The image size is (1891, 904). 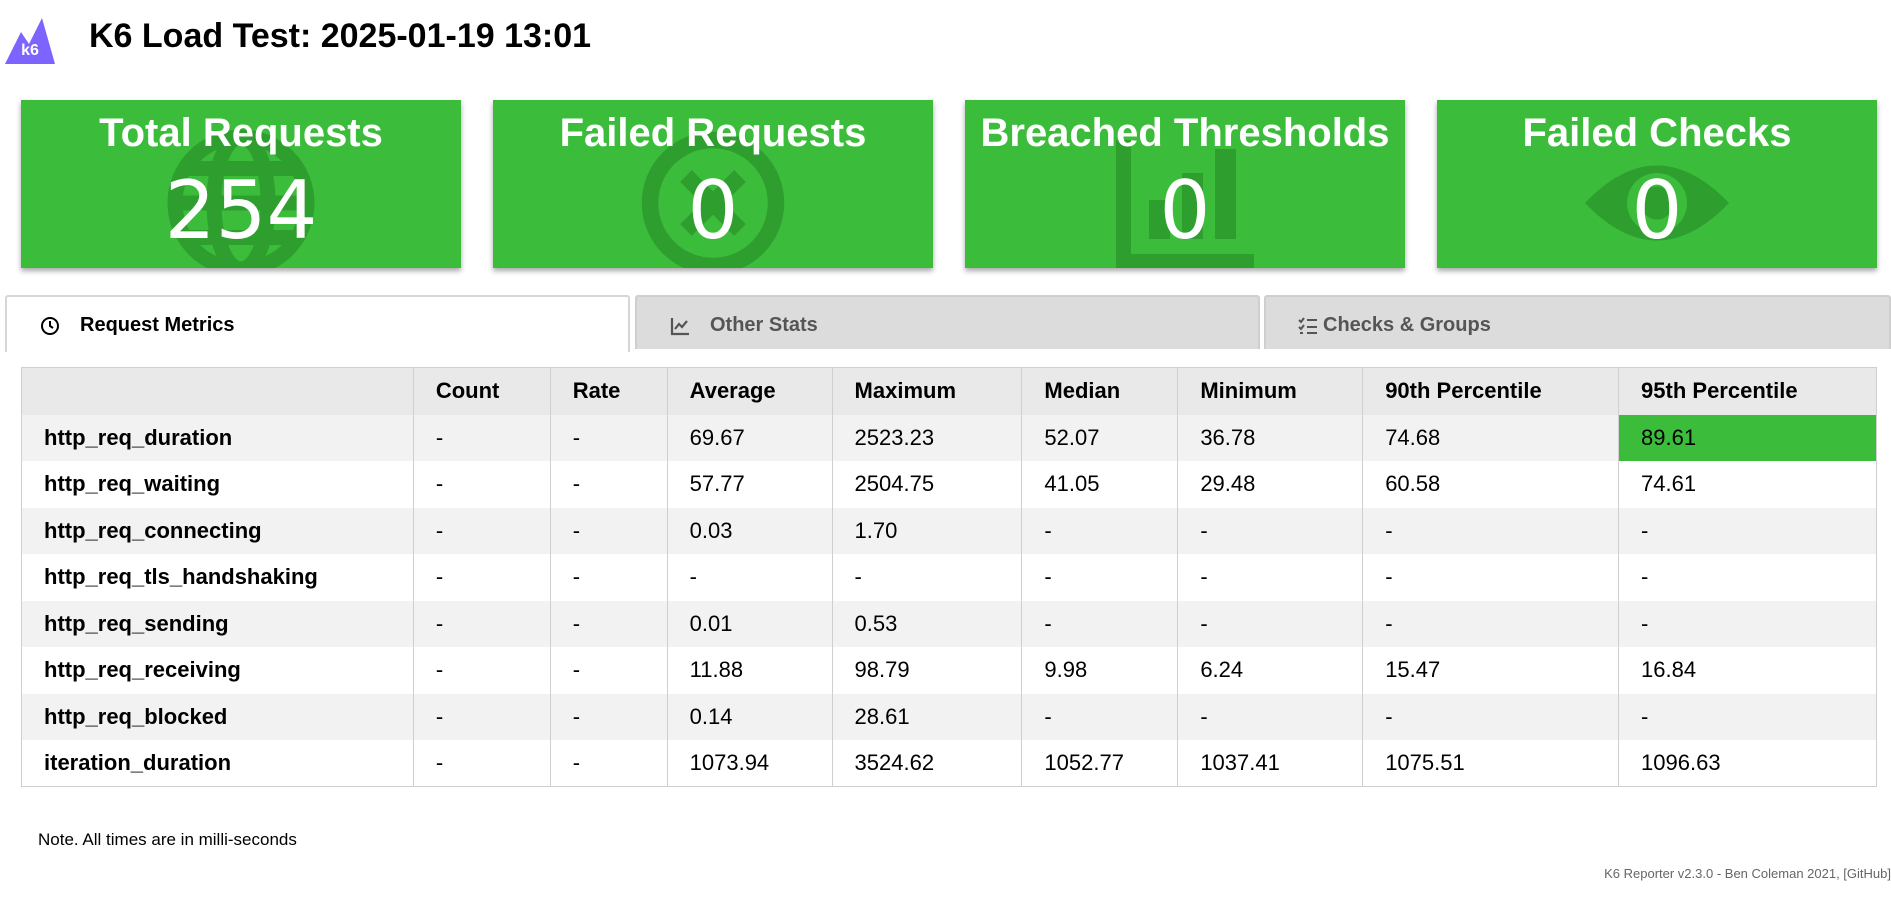 What do you see at coordinates (136, 716) in the screenshot?
I see `metric-name-cell: http_req_blocked` at bounding box center [136, 716].